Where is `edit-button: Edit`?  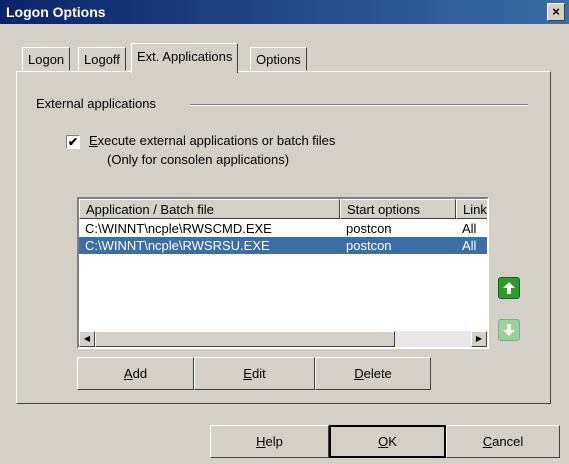 edit-button: Edit is located at coordinates (254, 373).